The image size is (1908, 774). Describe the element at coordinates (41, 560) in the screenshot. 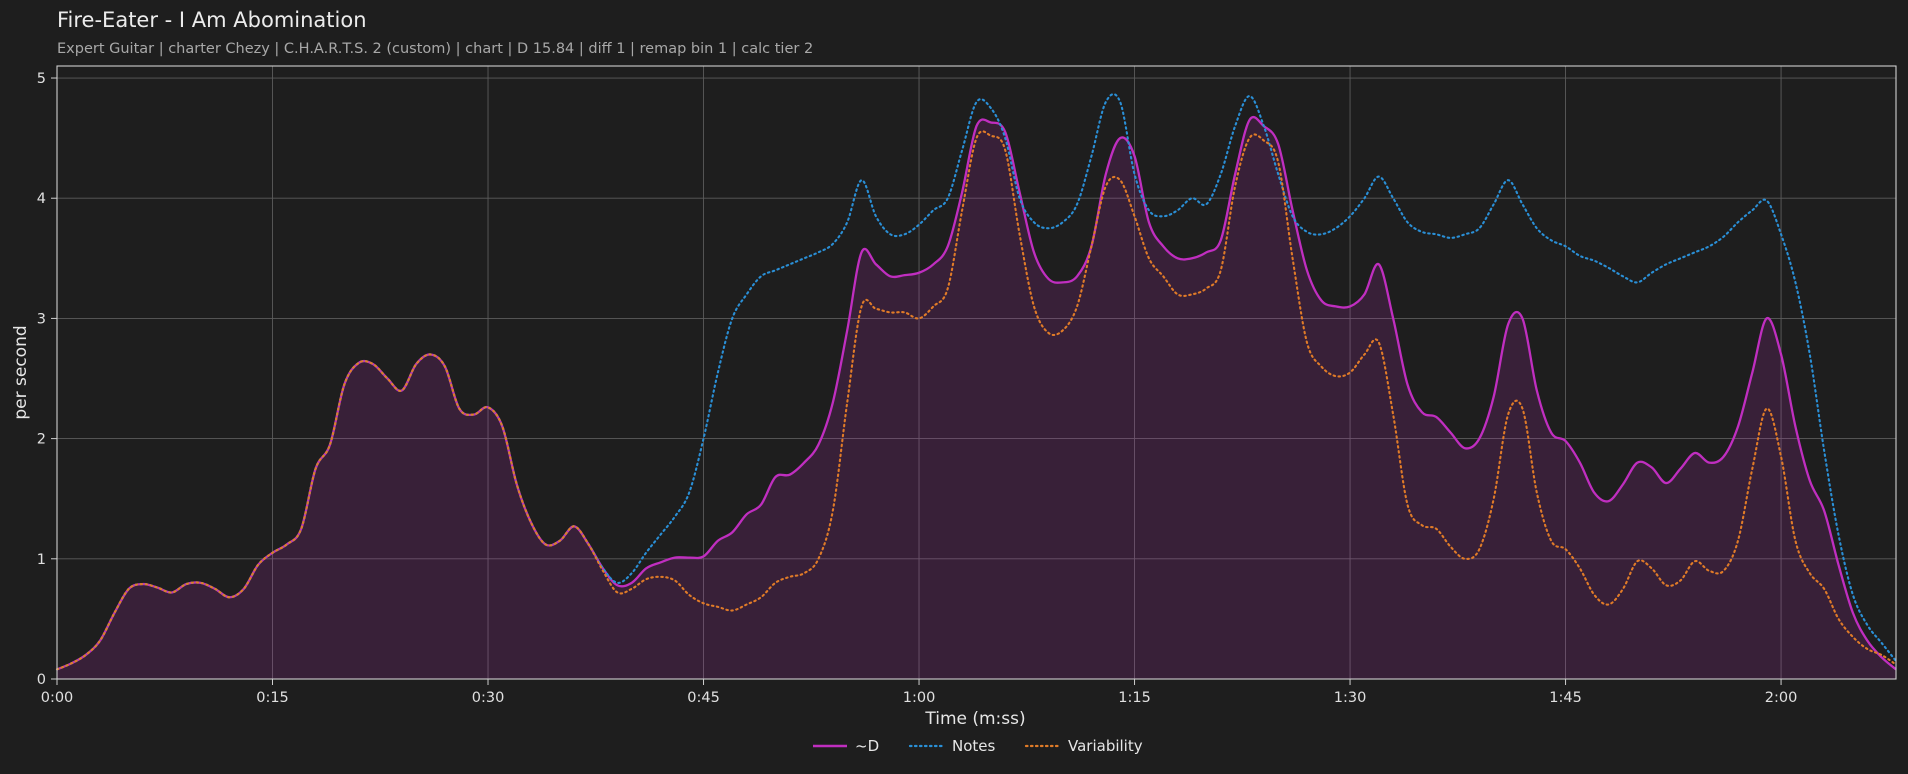

I see `y-tick-label: 1` at that location.